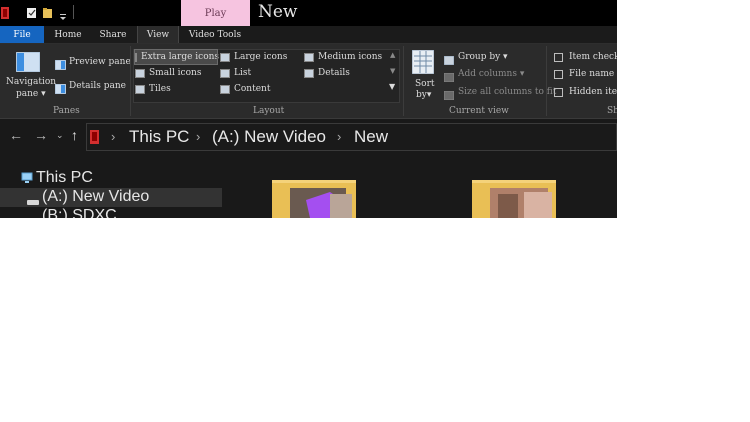 The image size is (750, 422). I want to click on details-pane-icon, so click(60, 90).